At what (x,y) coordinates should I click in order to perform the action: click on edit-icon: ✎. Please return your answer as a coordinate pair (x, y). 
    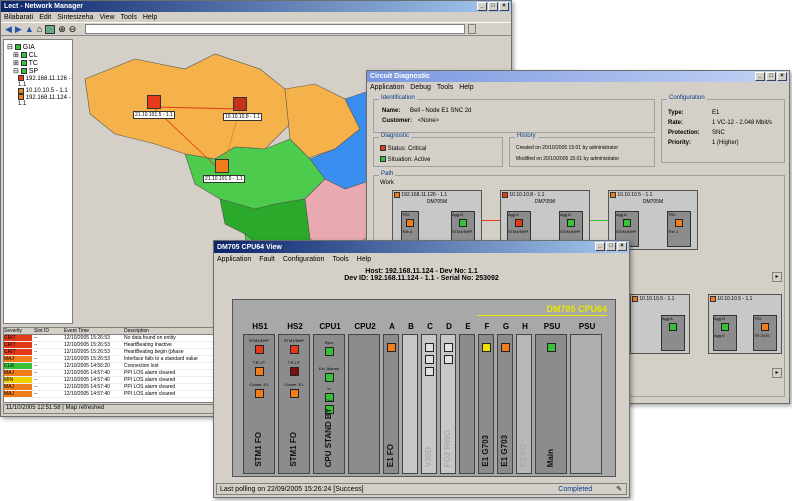
    Looking at the image, I should click on (619, 489).